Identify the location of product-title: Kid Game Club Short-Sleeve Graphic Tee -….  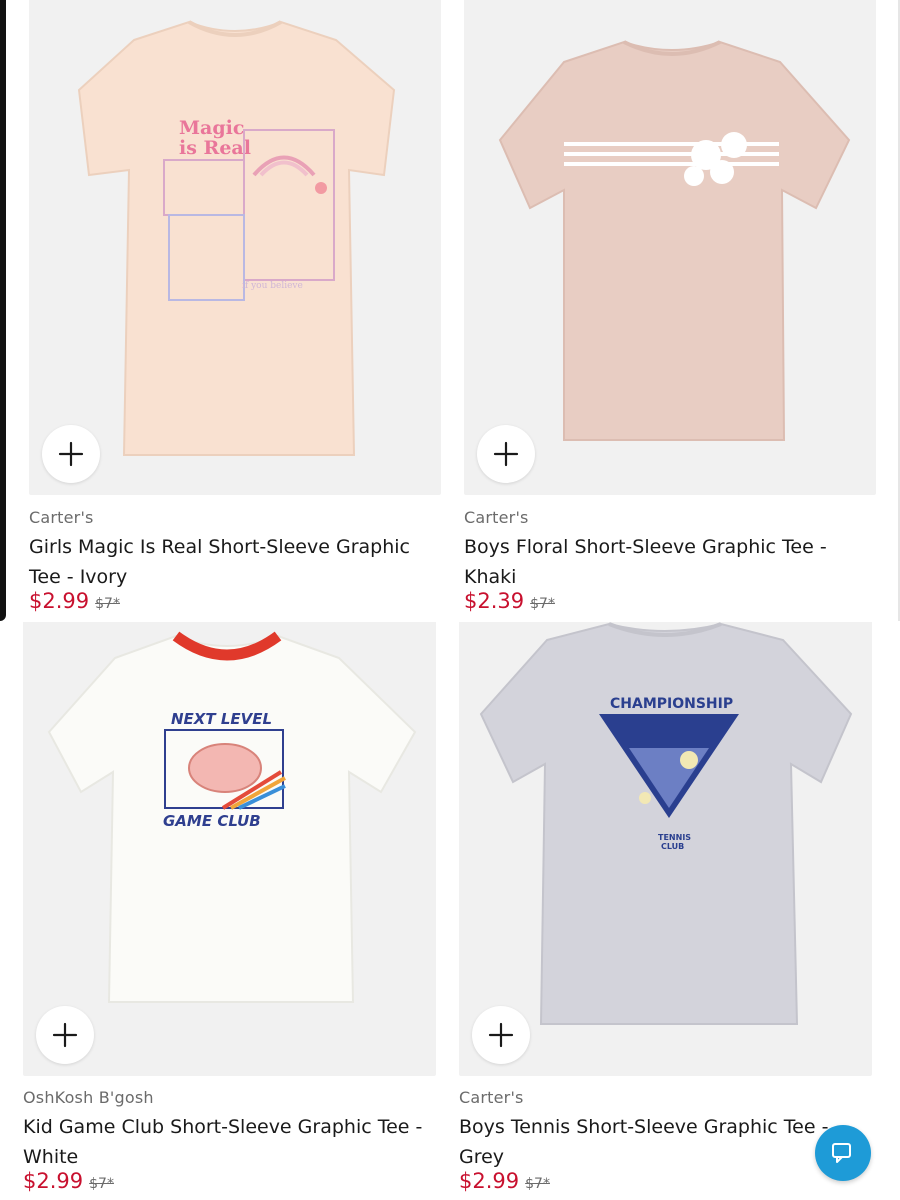
(229, 1142).